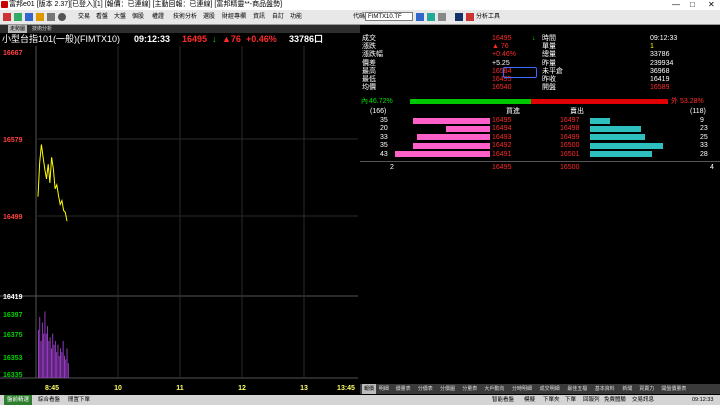  I want to click on status-item-idle-order: 閒置下單, so click(79, 400).